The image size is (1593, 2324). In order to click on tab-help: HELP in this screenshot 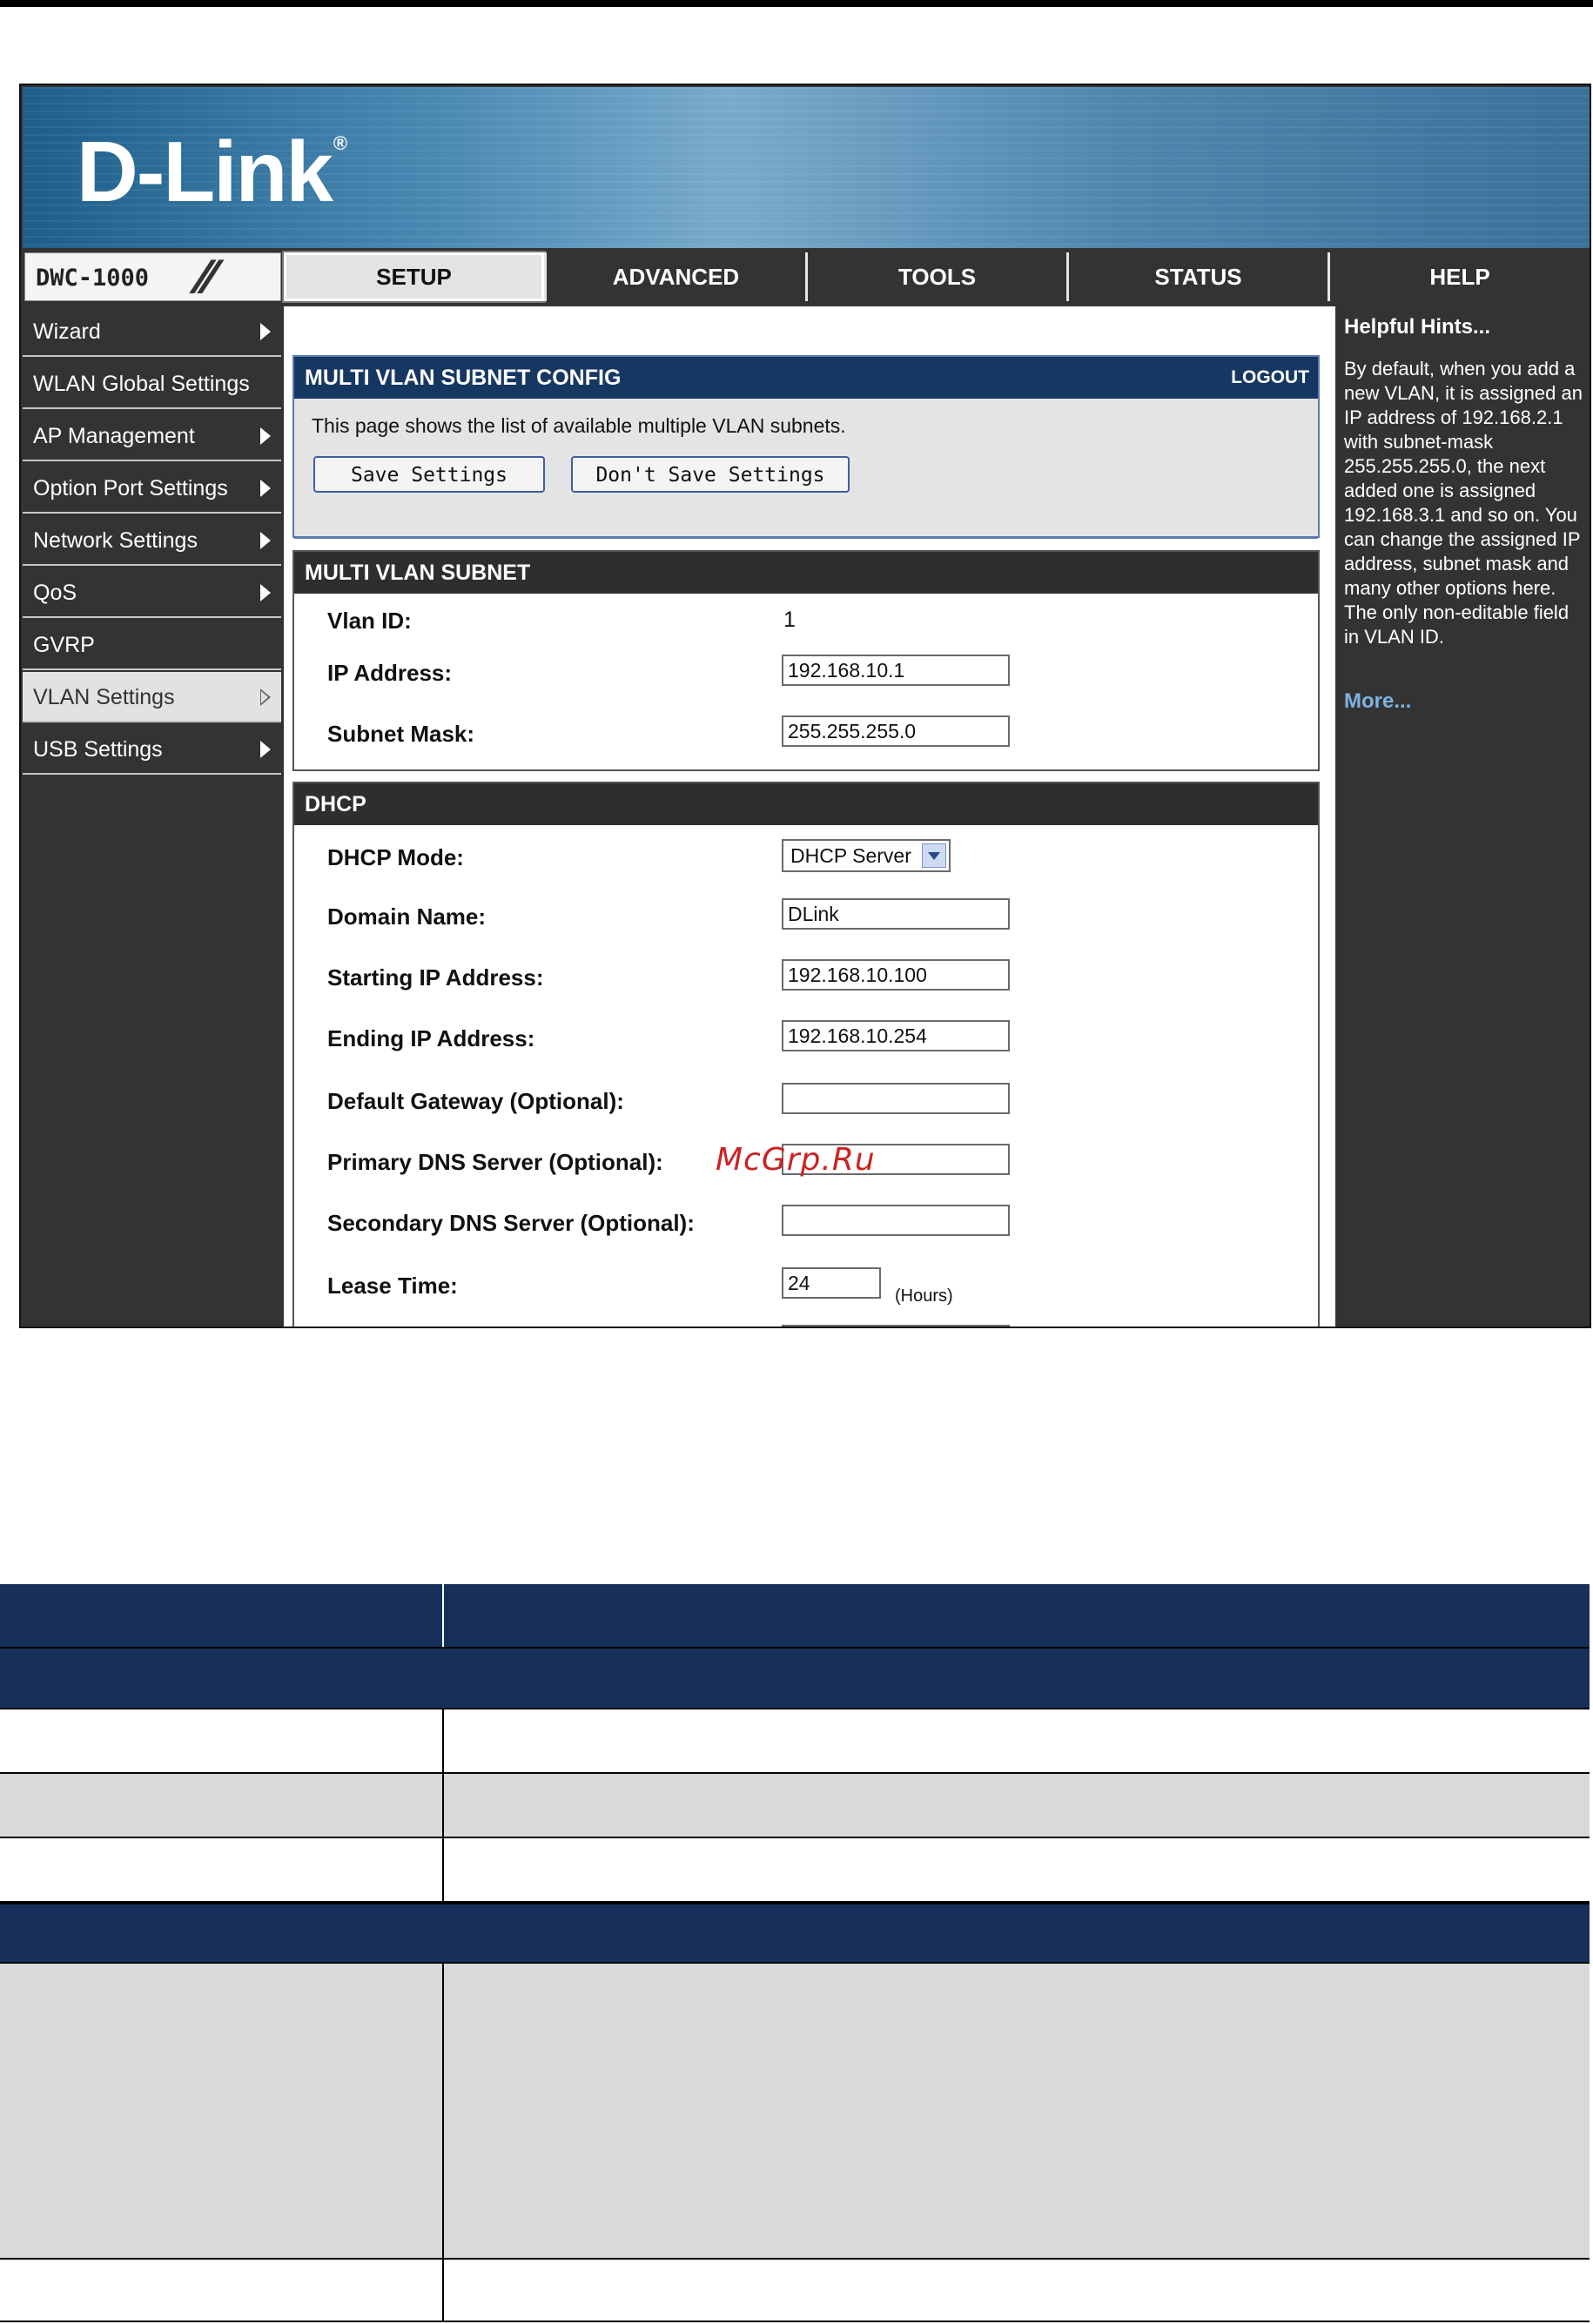, I will do `click(1459, 276)`.